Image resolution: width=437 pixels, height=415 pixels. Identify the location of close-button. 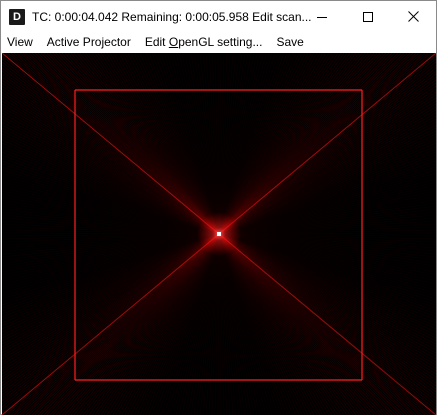
(413, 16).